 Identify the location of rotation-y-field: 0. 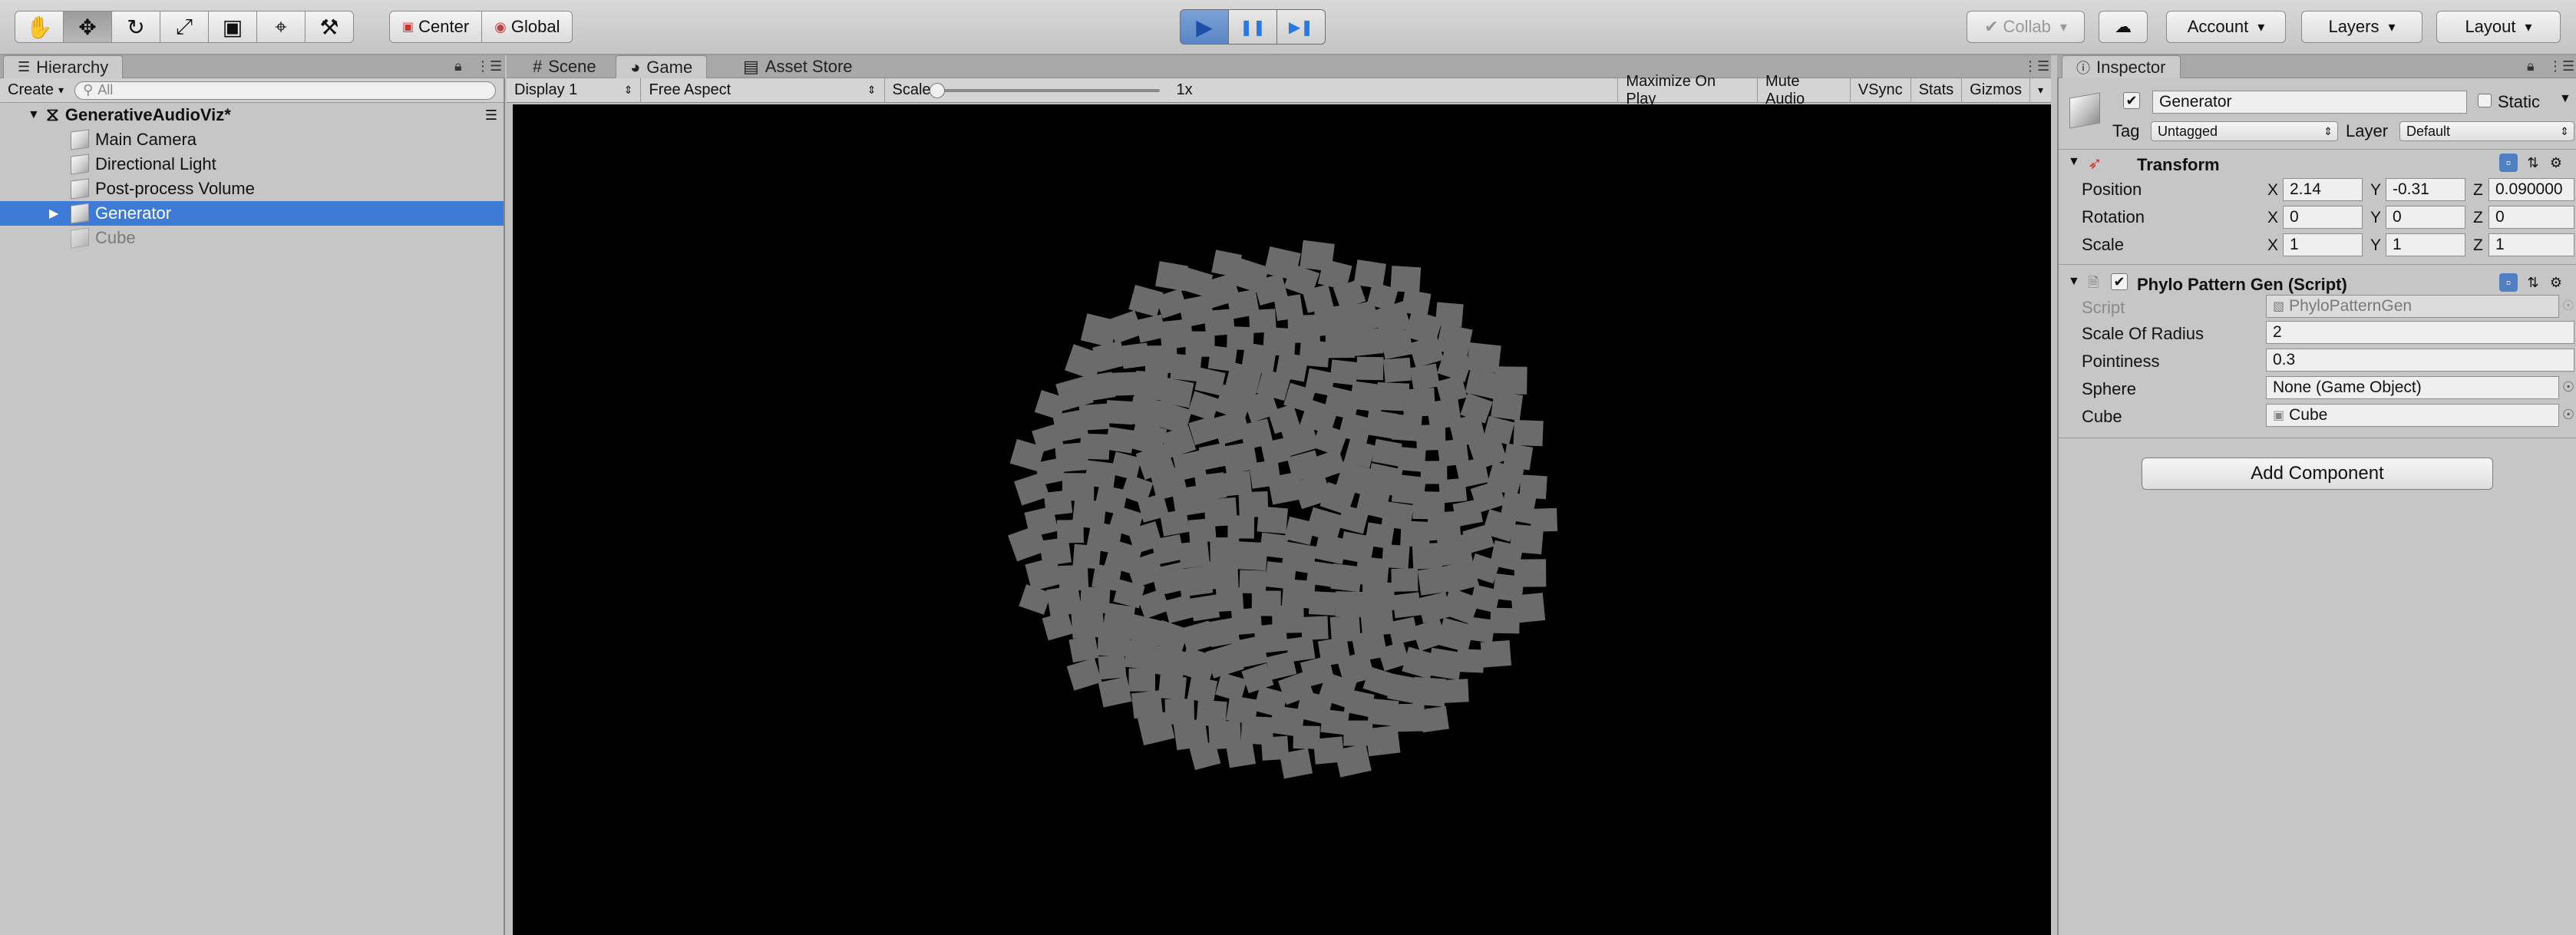
(2425, 218).